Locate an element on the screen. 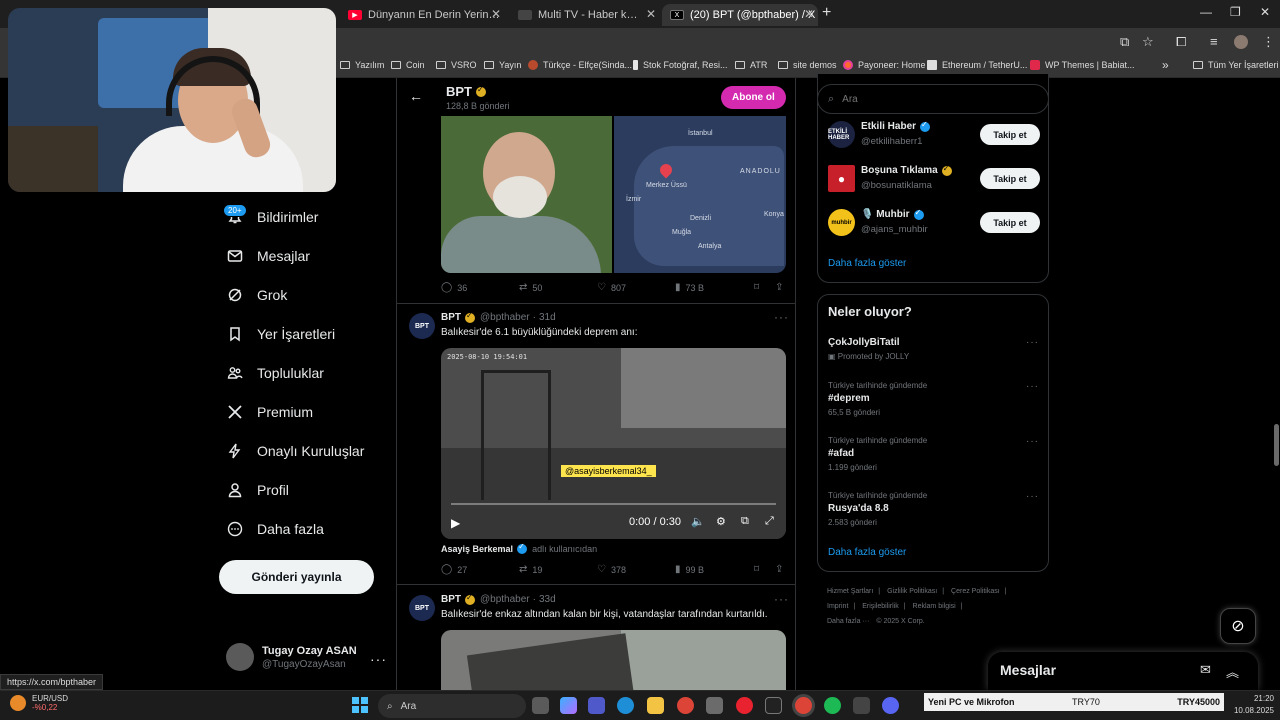 The image size is (1280, 720). reply-button: ◯ 36 is located at coordinates (454, 287).